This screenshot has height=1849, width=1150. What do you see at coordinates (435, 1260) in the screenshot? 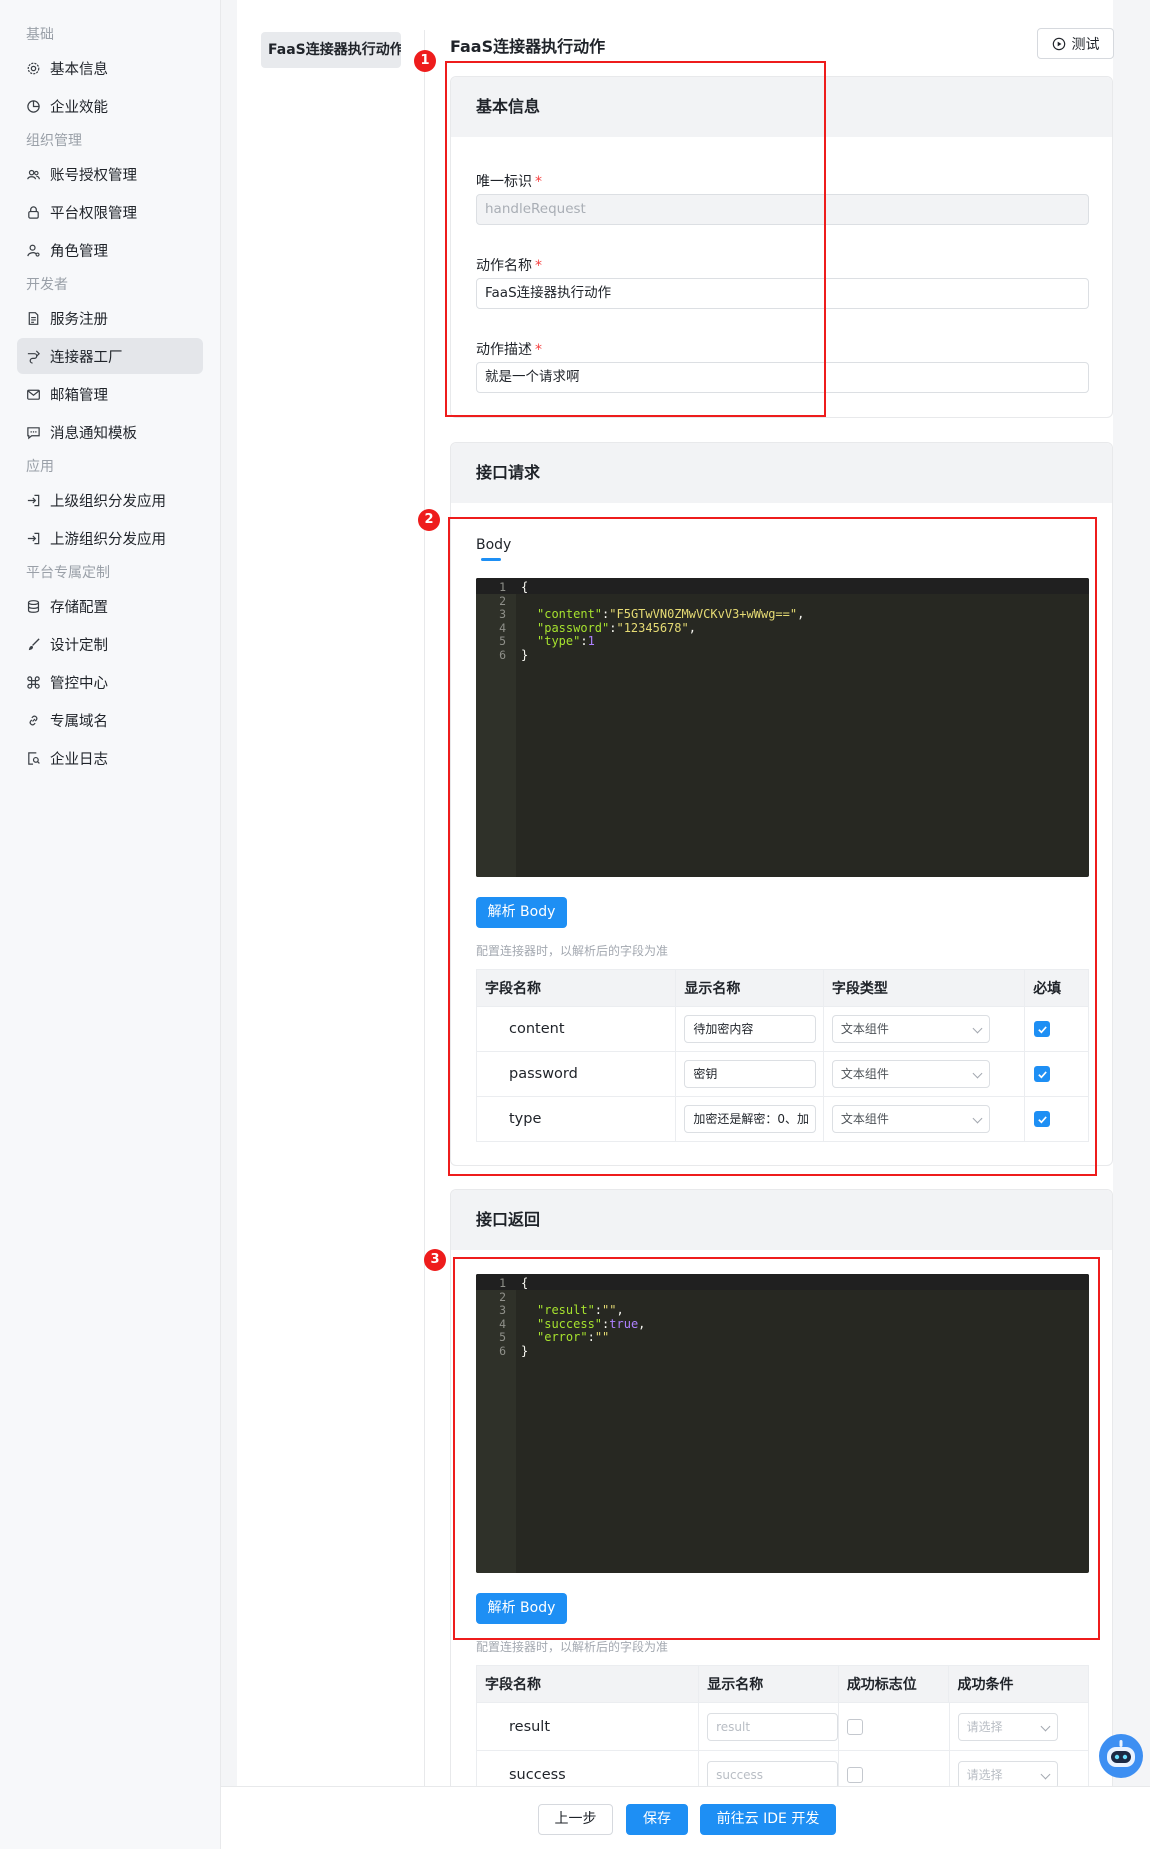
I see `annotation-badge-3: 3` at bounding box center [435, 1260].